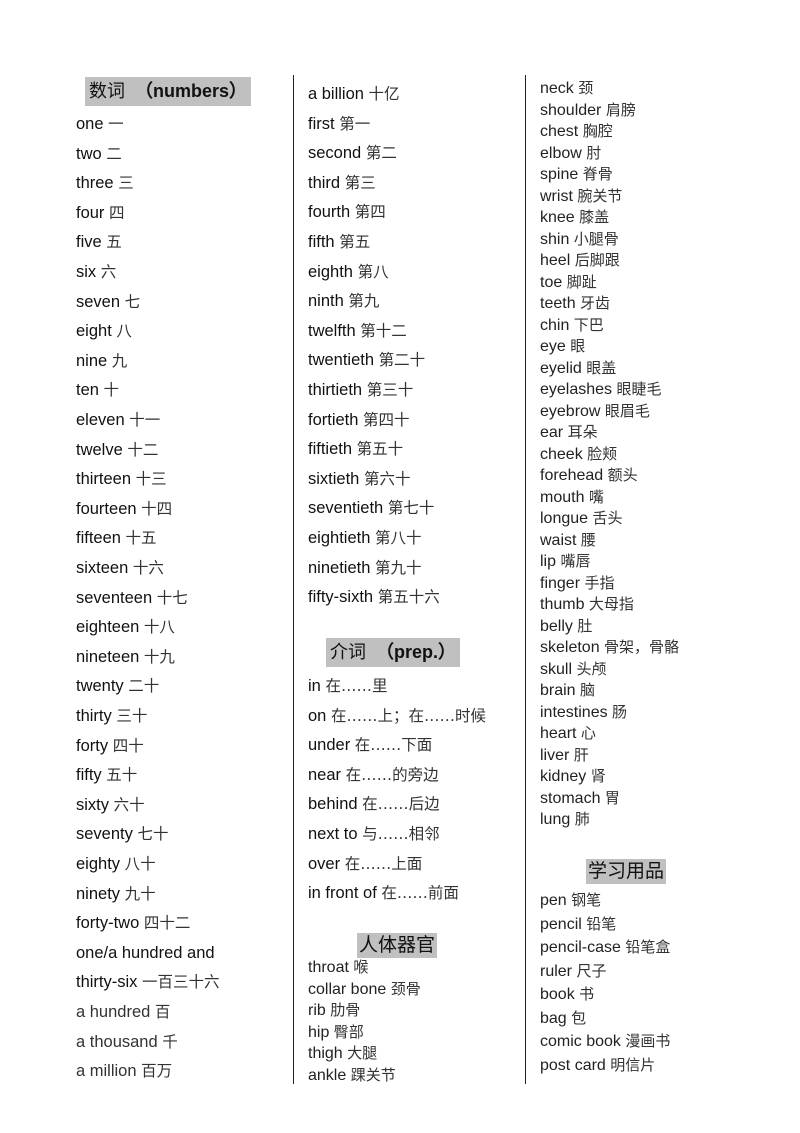  I want to click on chinese-translation: 骨架，骨骼, so click(642, 647).